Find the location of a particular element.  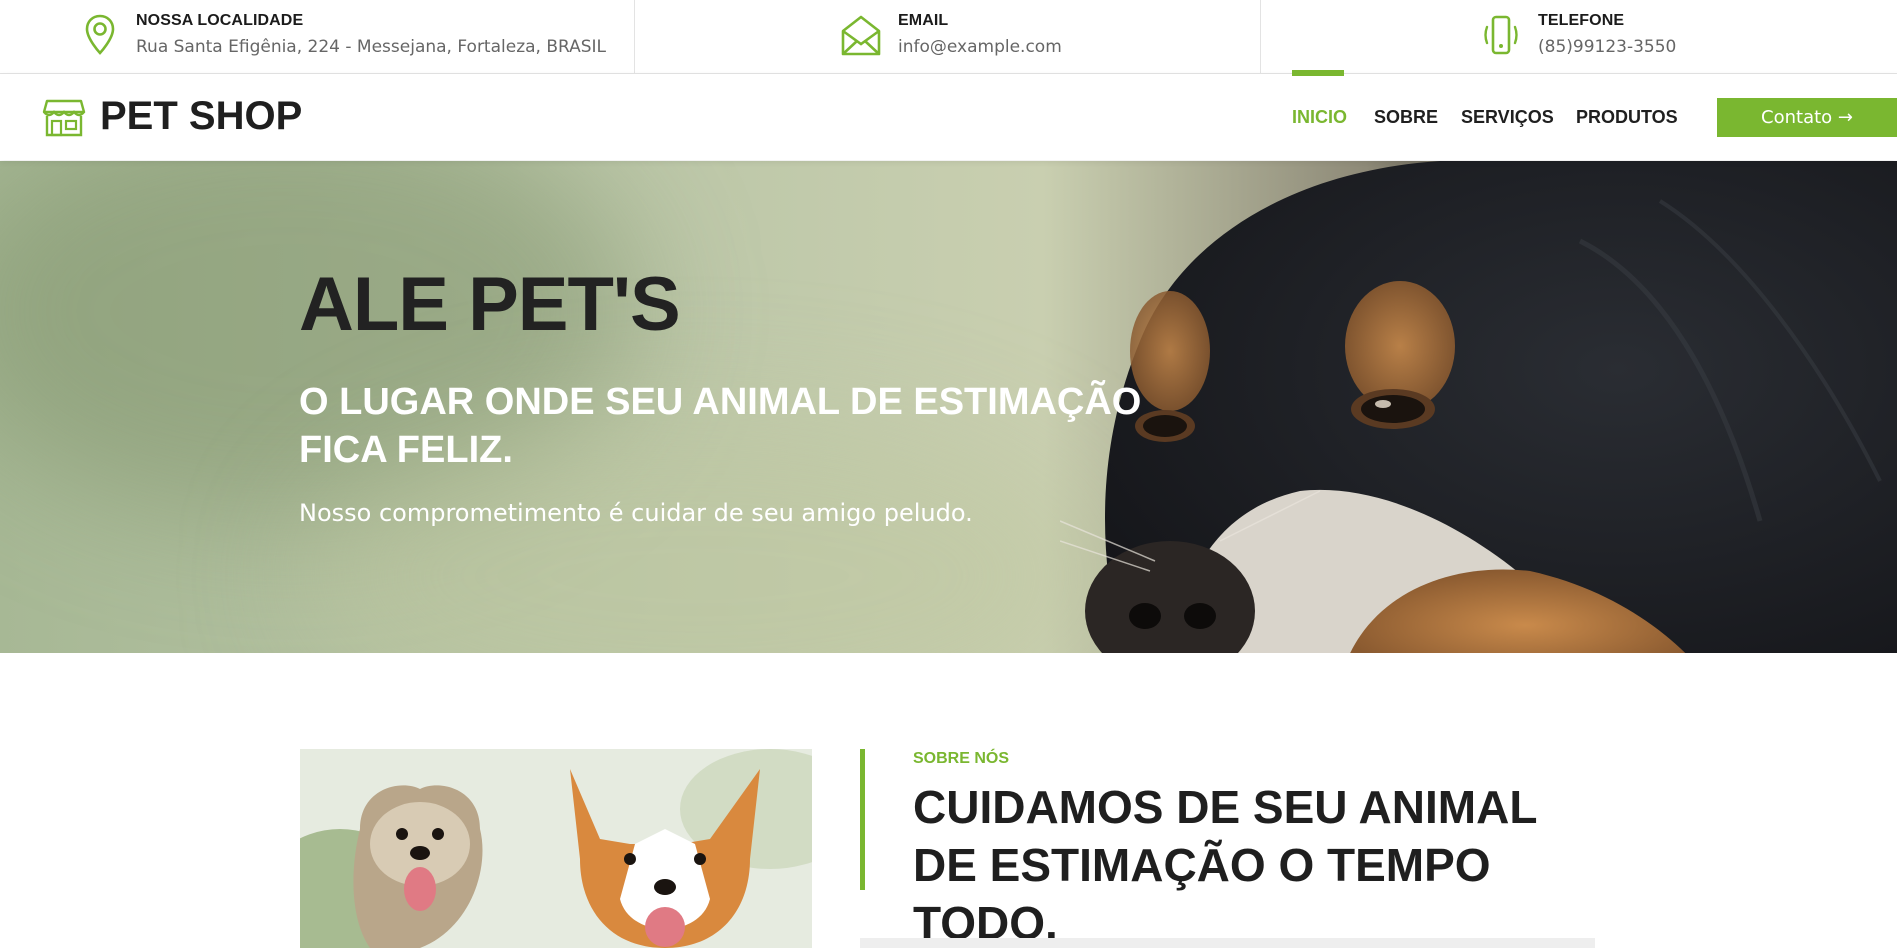

contact-button: Contato → is located at coordinates (1807, 117).